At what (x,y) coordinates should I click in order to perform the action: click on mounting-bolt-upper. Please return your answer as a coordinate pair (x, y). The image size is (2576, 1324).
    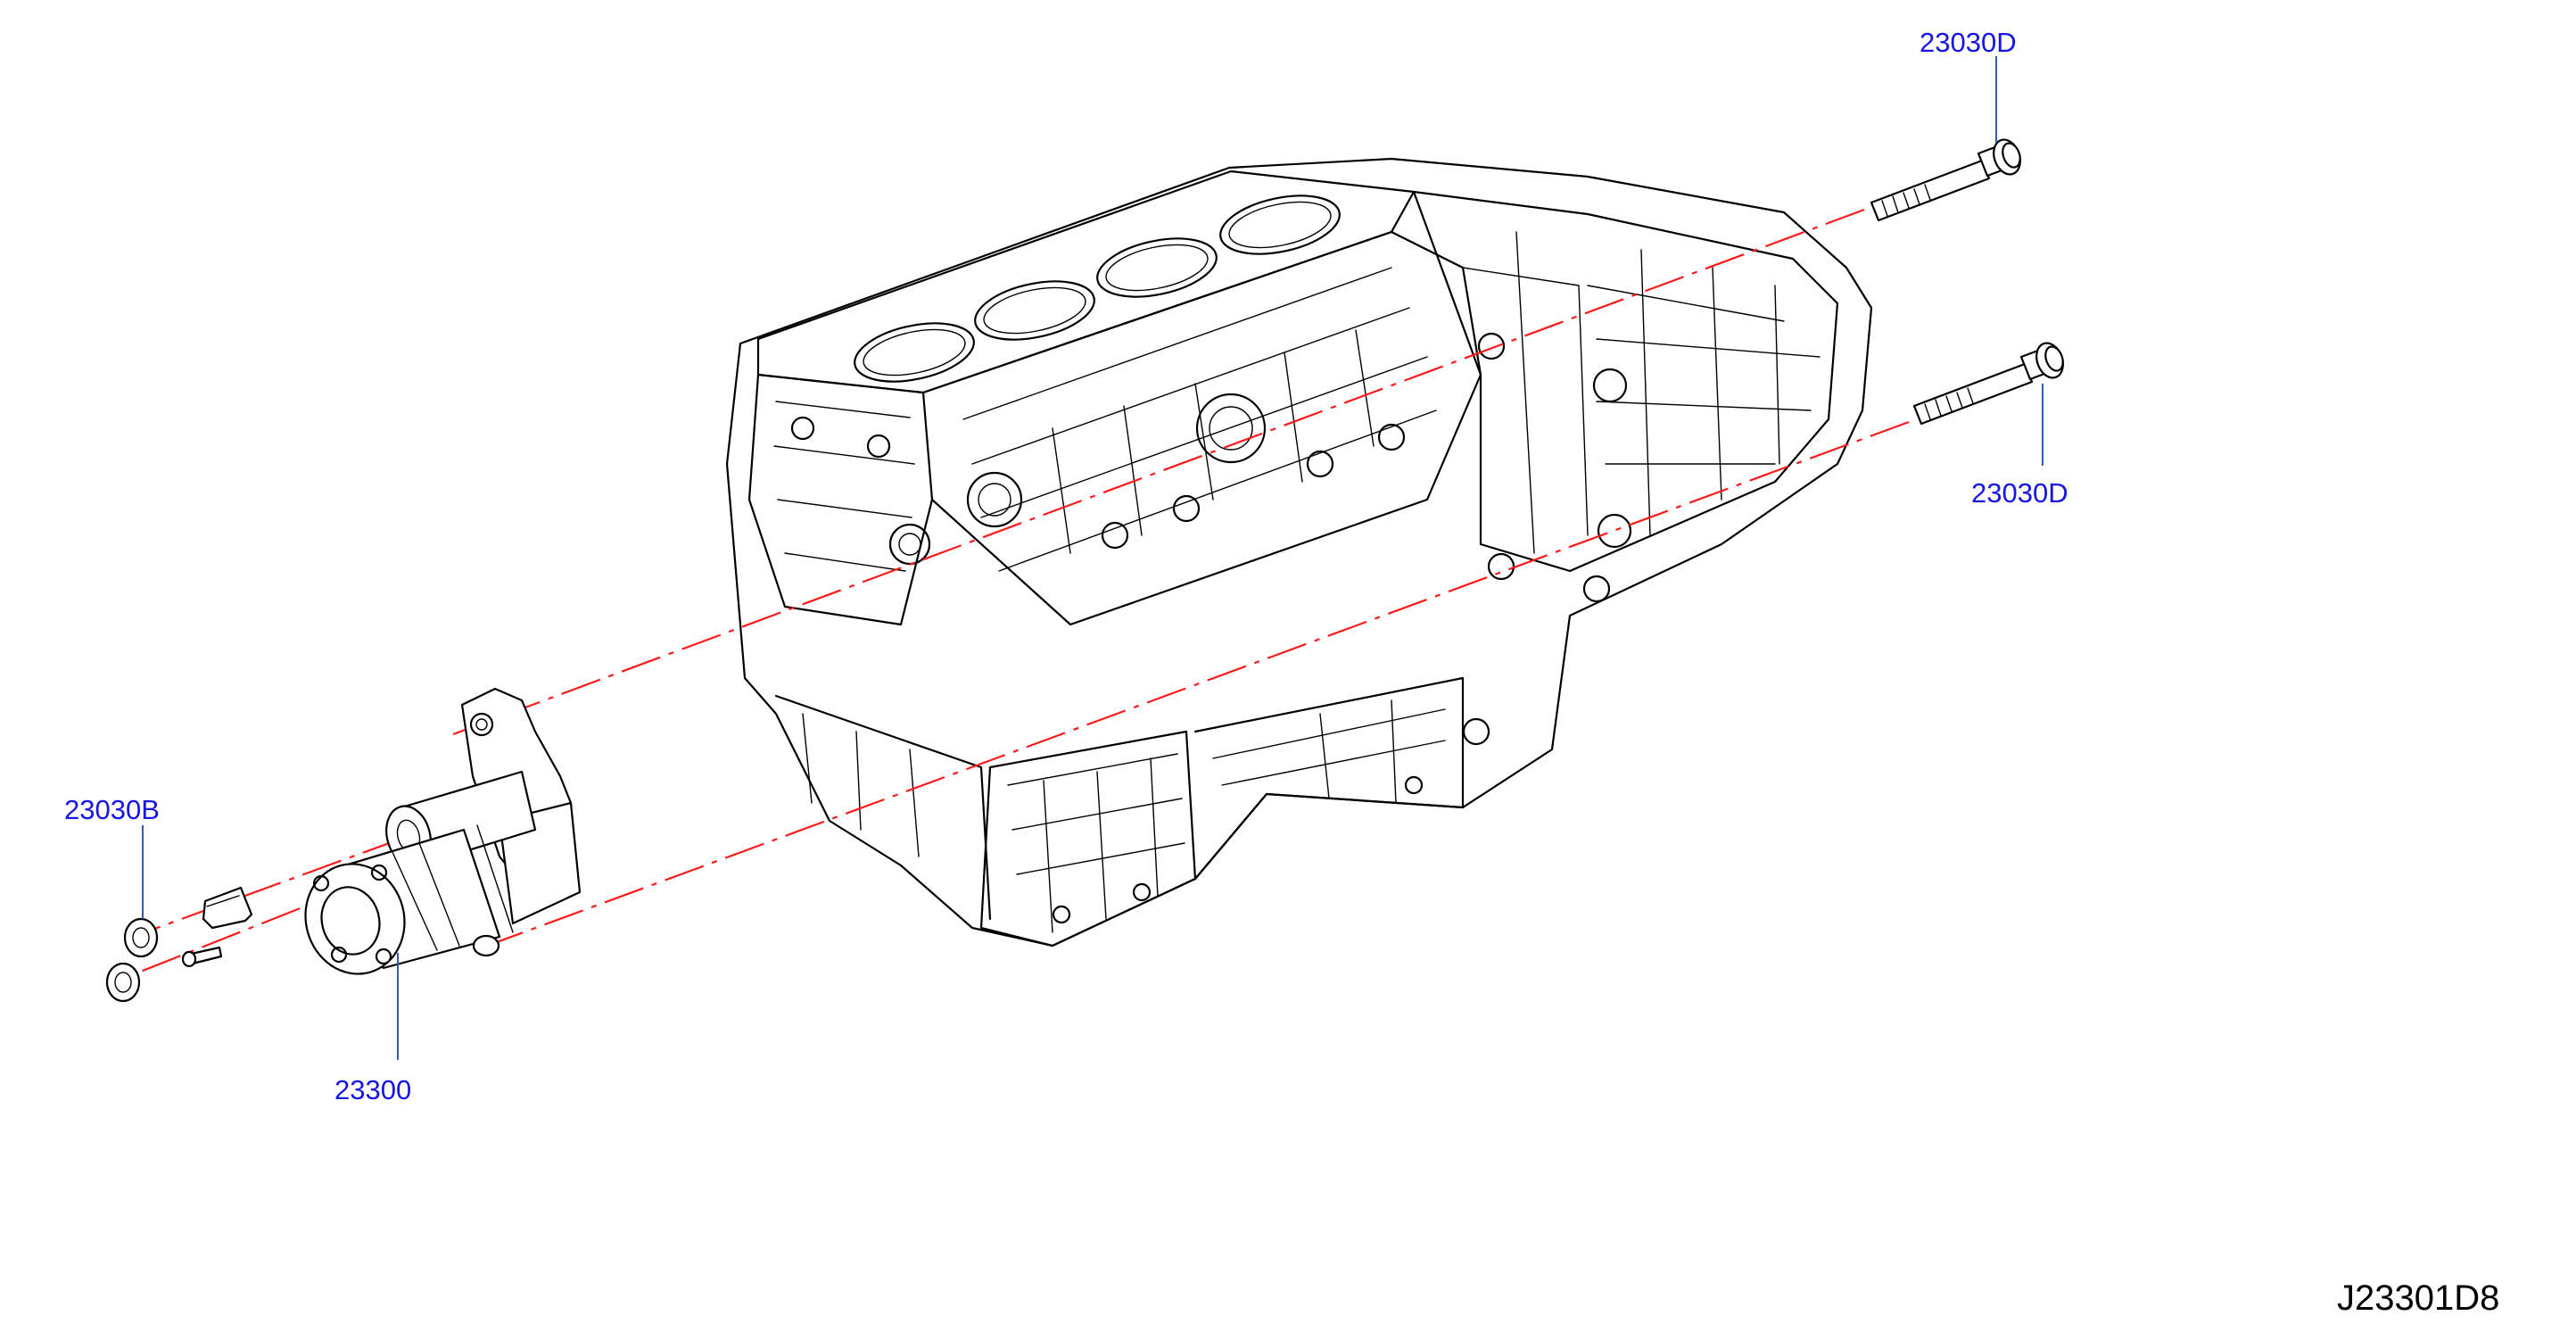
    Looking at the image, I should click on (1946, 180).